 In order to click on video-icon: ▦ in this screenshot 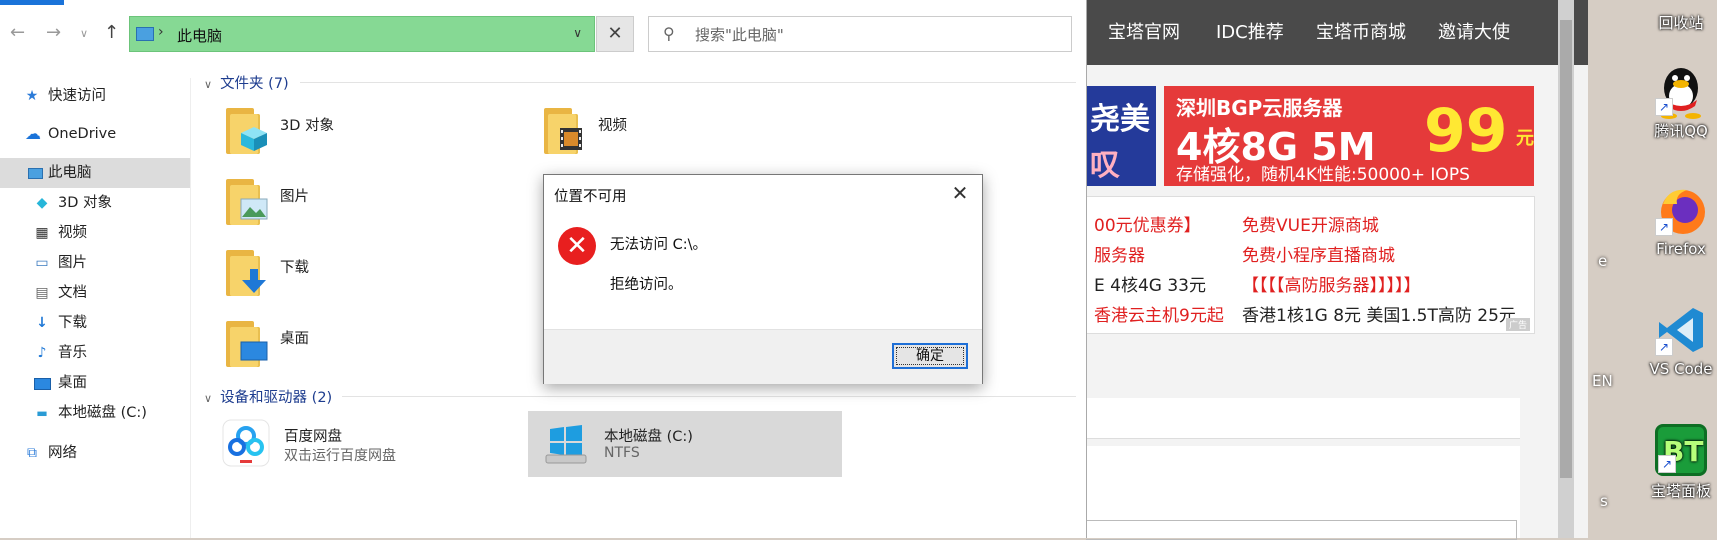, I will do `click(42, 233)`.